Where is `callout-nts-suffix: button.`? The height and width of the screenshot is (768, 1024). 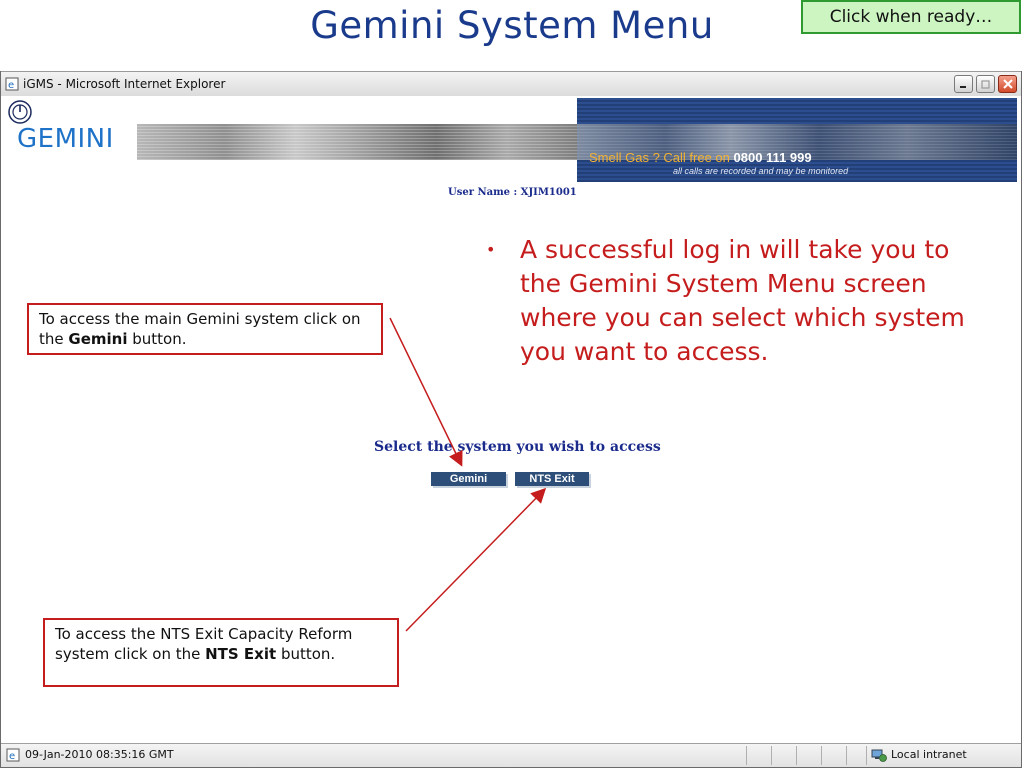 callout-nts-suffix: button. is located at coordinates (306, 654).